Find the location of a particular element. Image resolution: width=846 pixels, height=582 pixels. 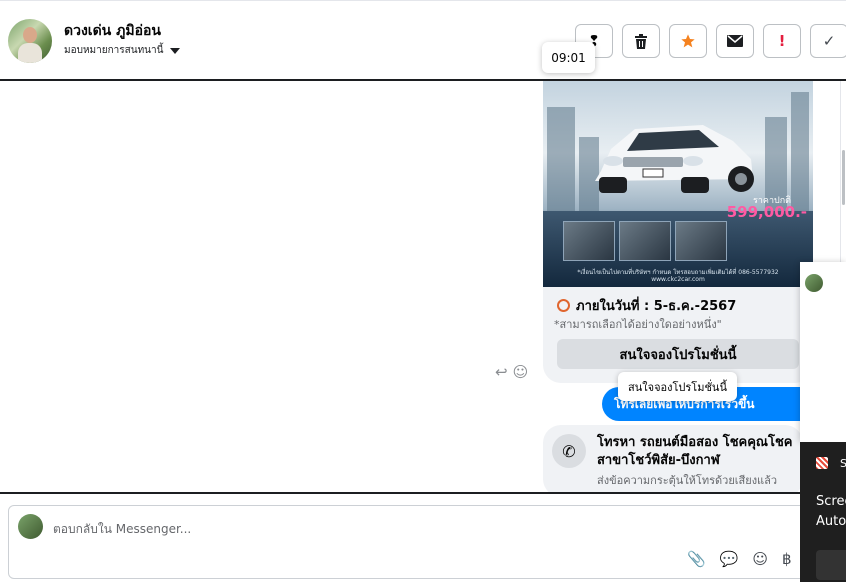

done-button: ✓ is located at coordinates (828, 41).